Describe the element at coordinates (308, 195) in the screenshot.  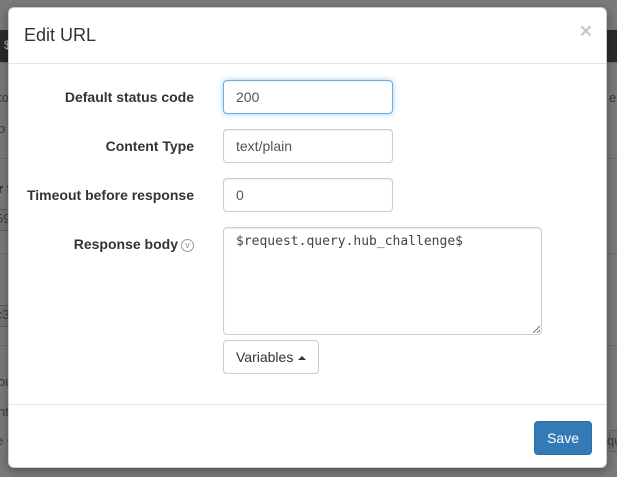
I see `timeout-input` at that location.